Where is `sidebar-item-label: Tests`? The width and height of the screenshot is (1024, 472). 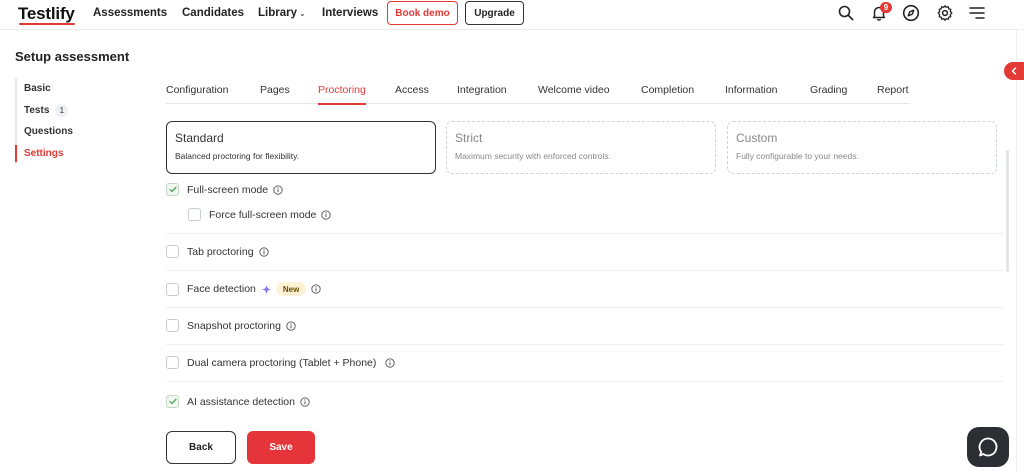 sidebar-item-label: Tests is located at coordinates (37, 110).